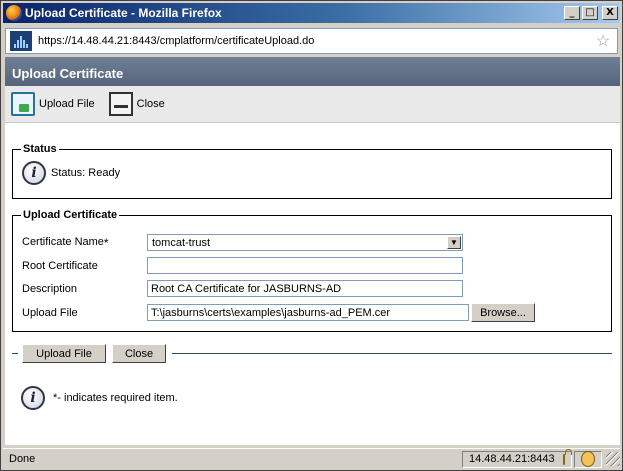  What do you see at coordinates (312, 71) in the screenshot?
I see `page-title: Upload Certificate` at bounding box center [312, 71].